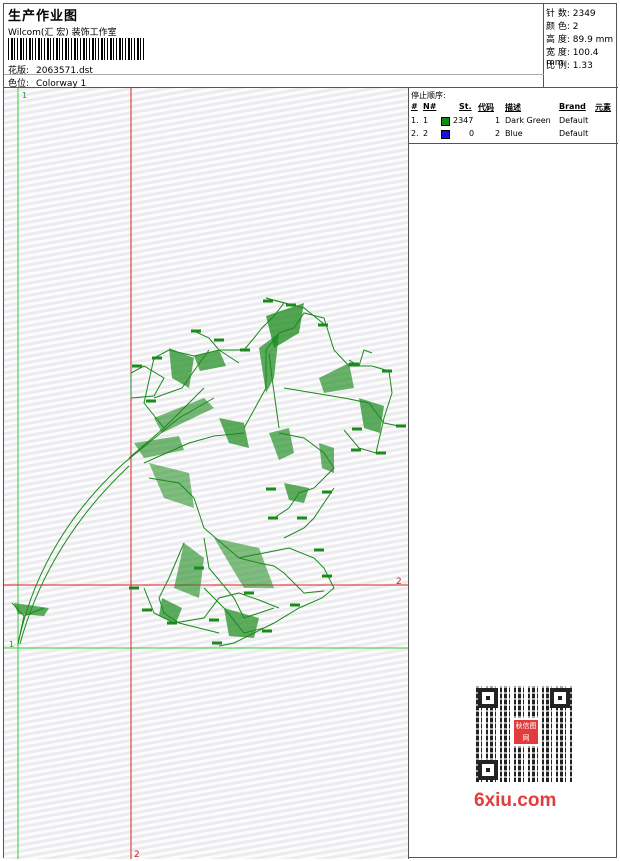  Describe the element at coordinates (513, 107) in the screenshot. I see `col-desc: 描述` at that location.